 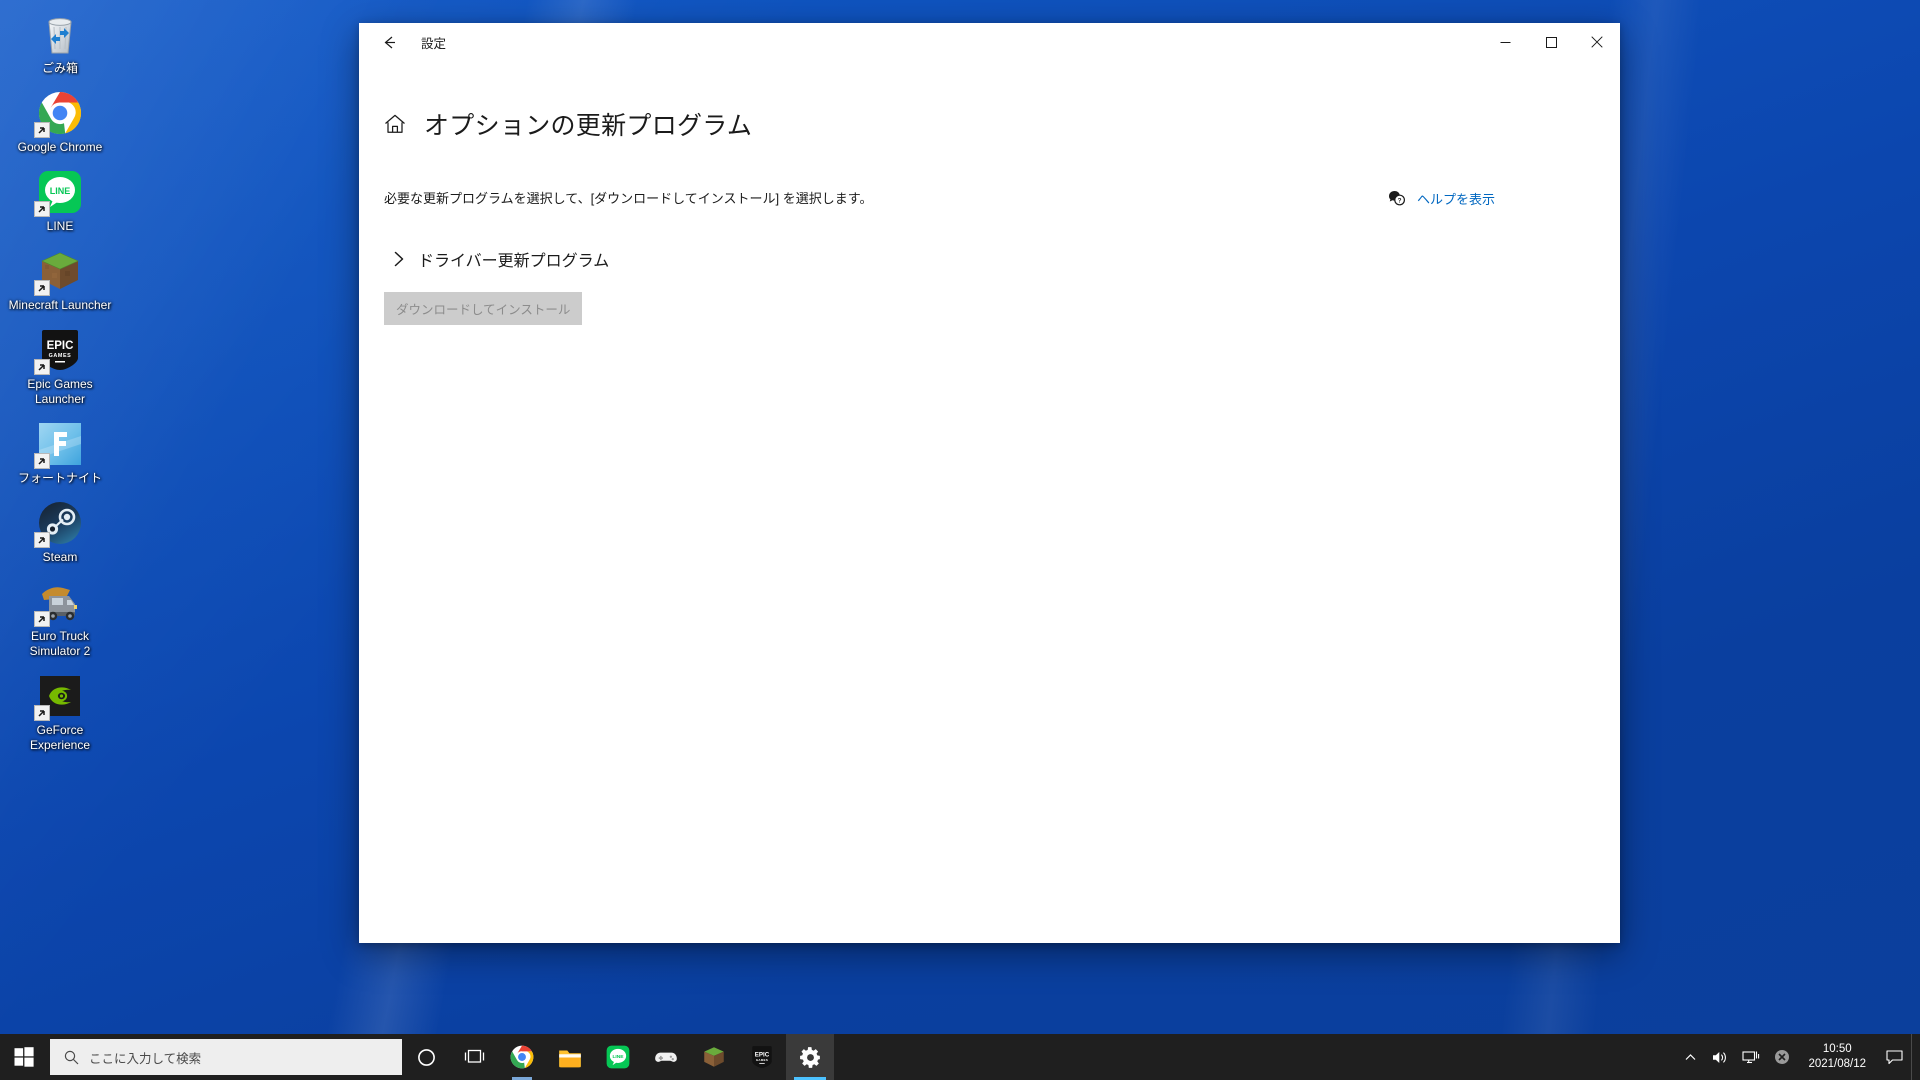 I want to click on network-monitor-icon, so click(x=1751, y=1056).